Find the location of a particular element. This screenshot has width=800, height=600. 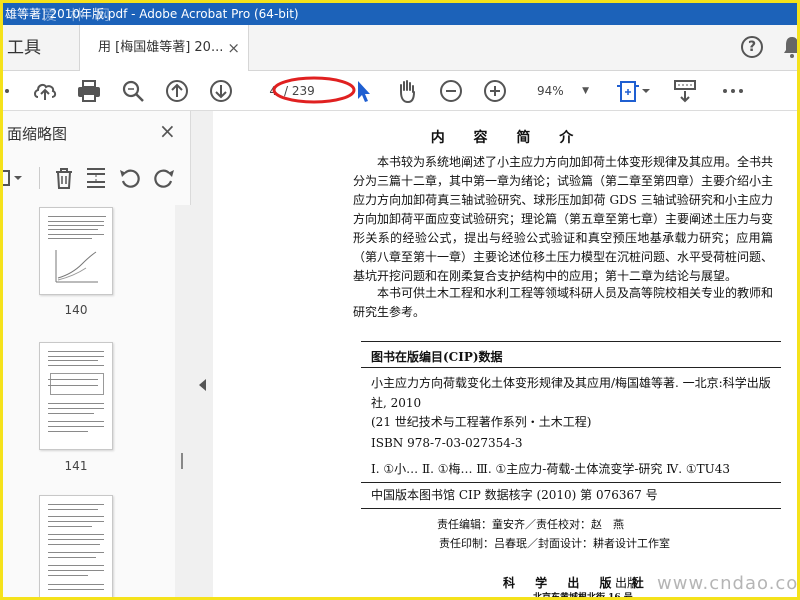

cip-record: 中国版本图书馆 CIP 数据核字 (2010) 第 076367 号 is located at coordinates (514, 495).